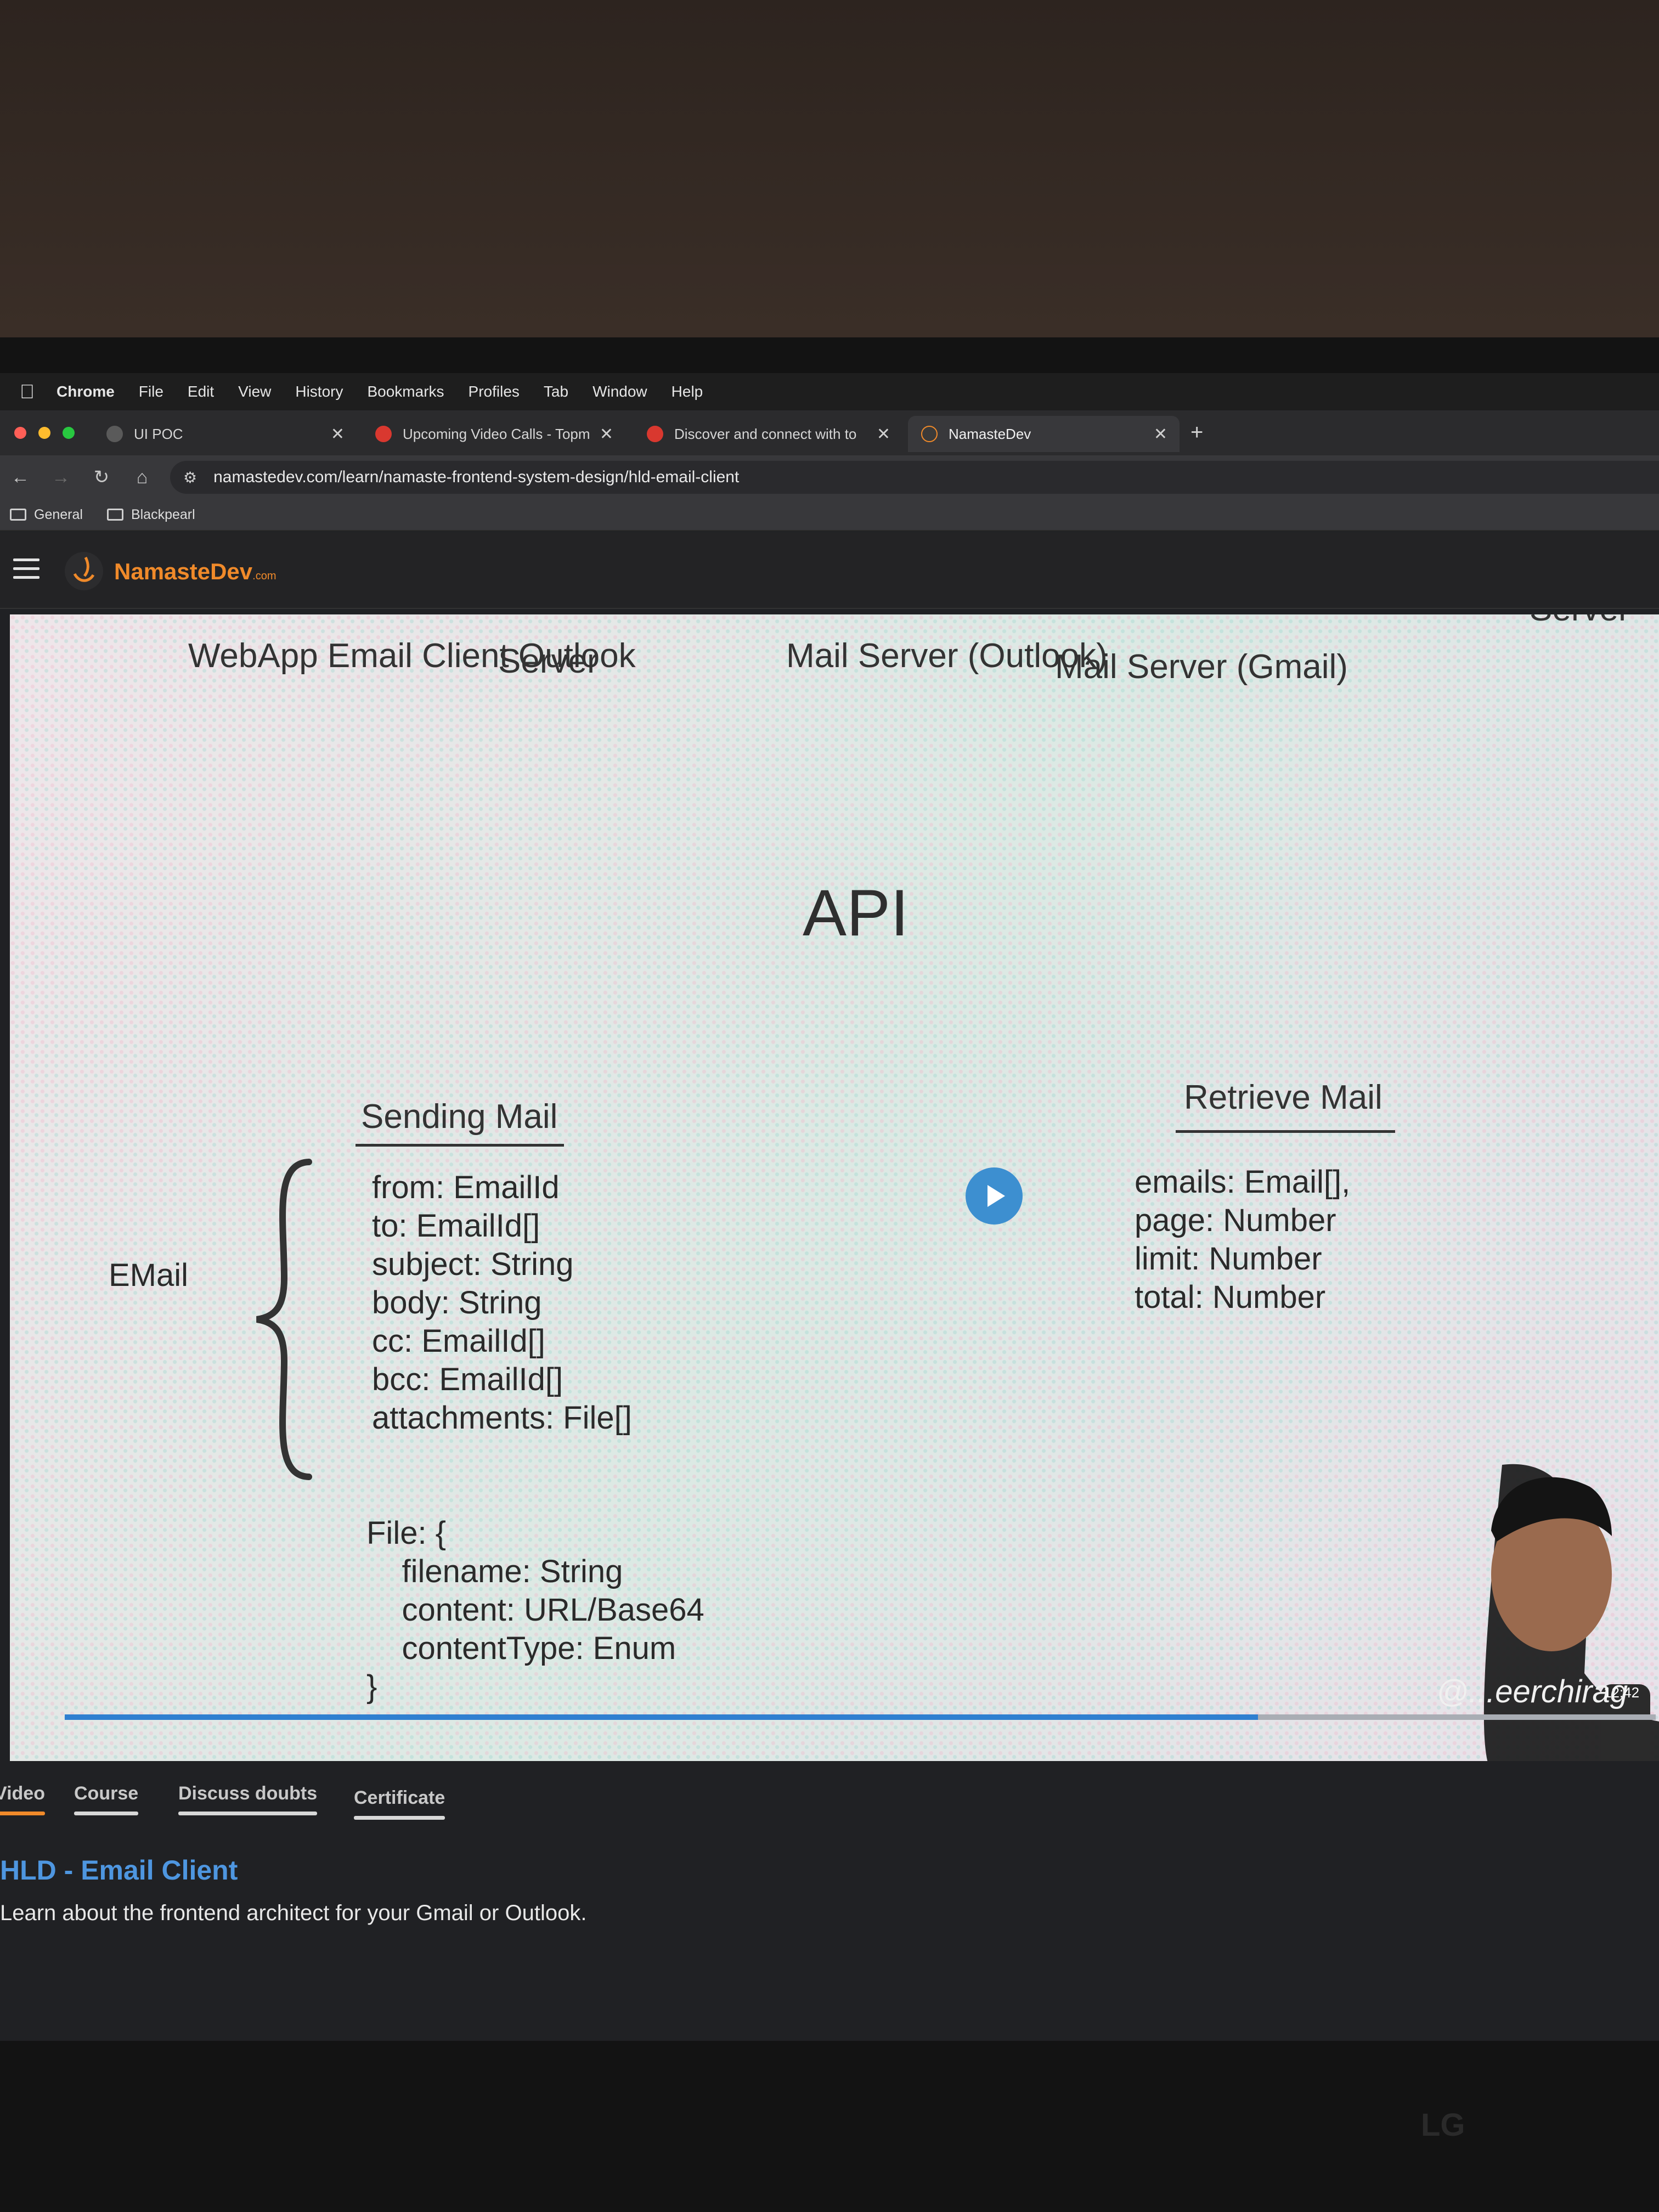  I want to click on logo-suffix: .com, so click(264, 576).